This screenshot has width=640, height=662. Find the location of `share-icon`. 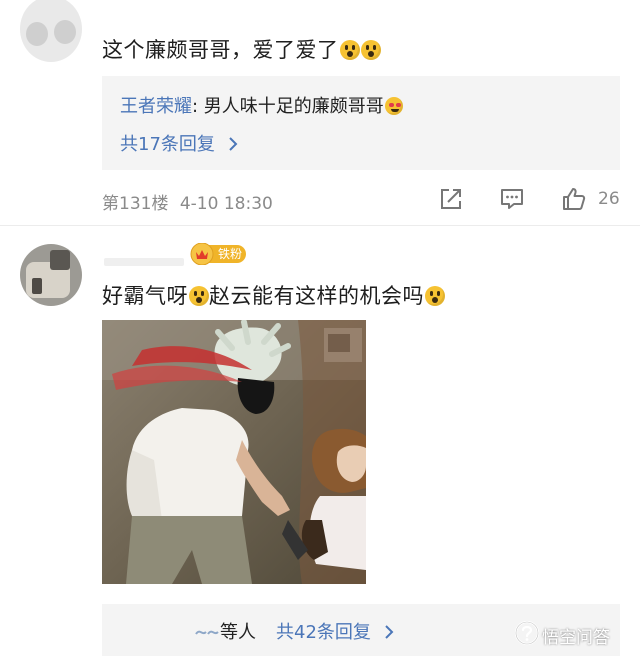

share-icon is located at coordinates (451, 199).